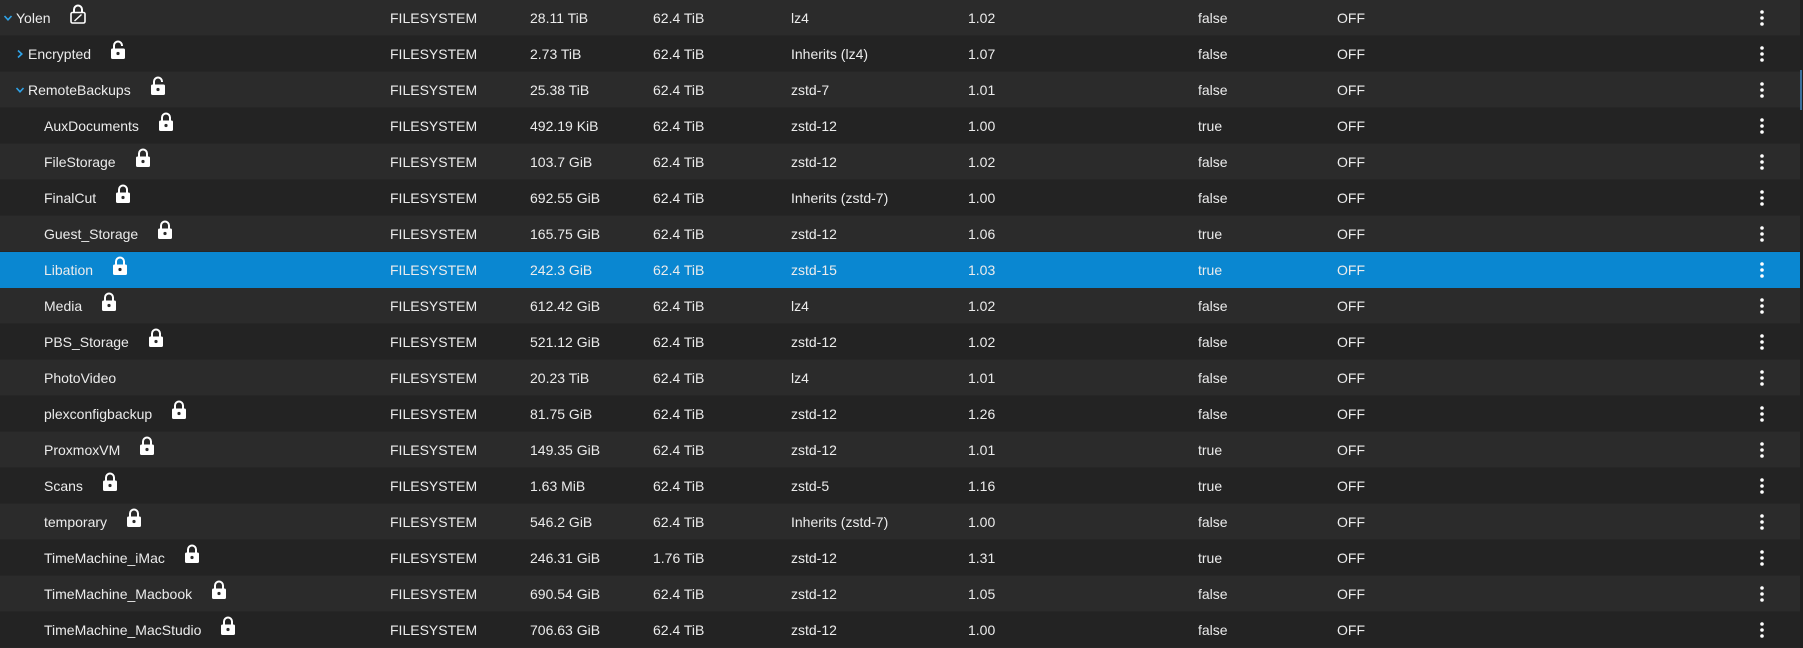 The height and width of the screenshot is (648, 1803). I want to click on dataset-dedup: OFF, so click(1351, 522).